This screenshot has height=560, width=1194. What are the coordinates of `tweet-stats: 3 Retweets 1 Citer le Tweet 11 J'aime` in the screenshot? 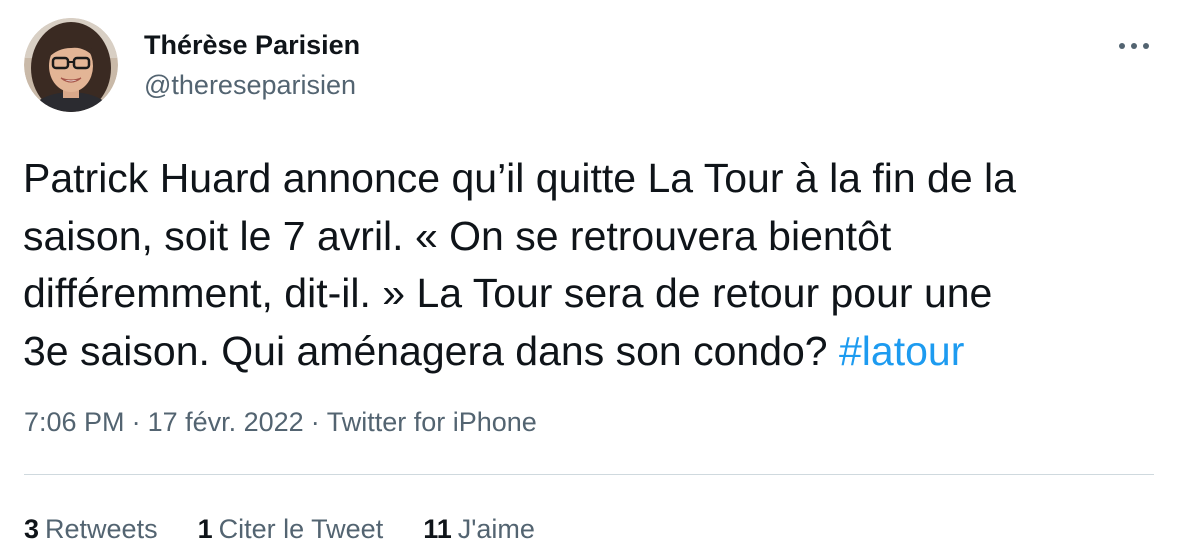 It's located at (279, 529).